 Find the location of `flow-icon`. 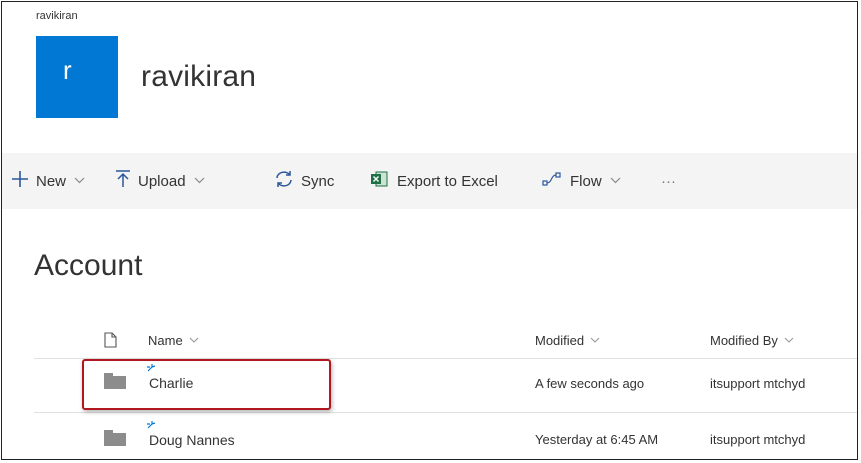

flow-icon is located at coordinates (552, 181).